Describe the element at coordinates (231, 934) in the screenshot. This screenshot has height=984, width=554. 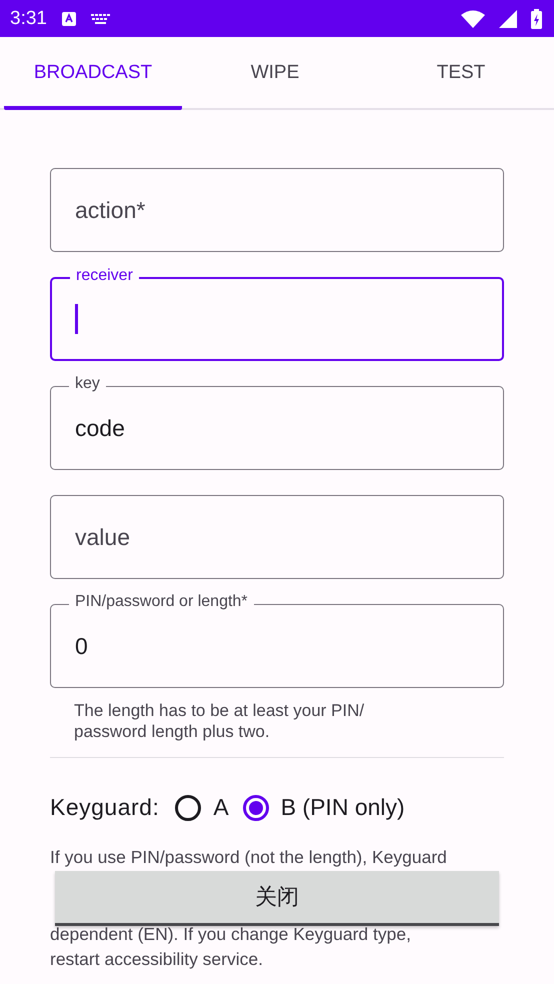
I see `note-text: dependent (EN). If you change Keyguard type,` at that location.